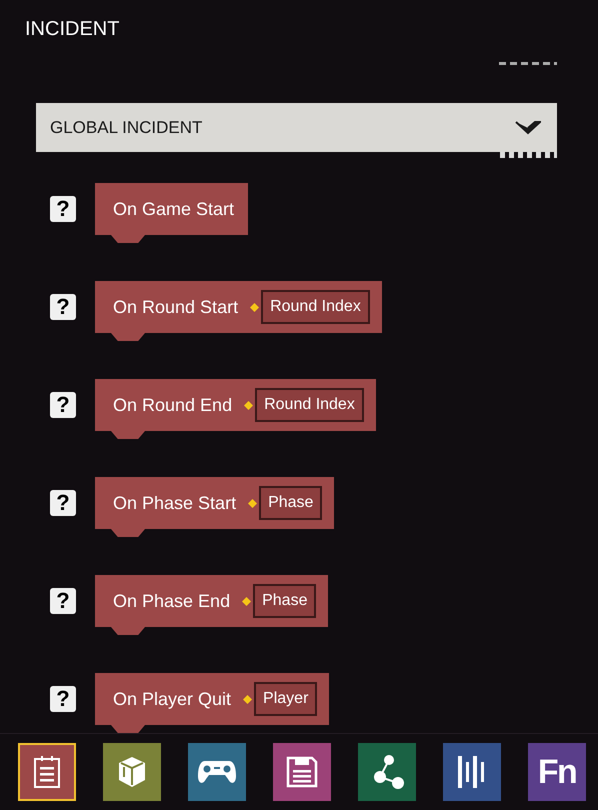 This screenshot has height=810, width=598. What do you see at coordinates (171, 209) in the screenshot?
I see `event-block: On Game Start` at bounding box center [171, 209].